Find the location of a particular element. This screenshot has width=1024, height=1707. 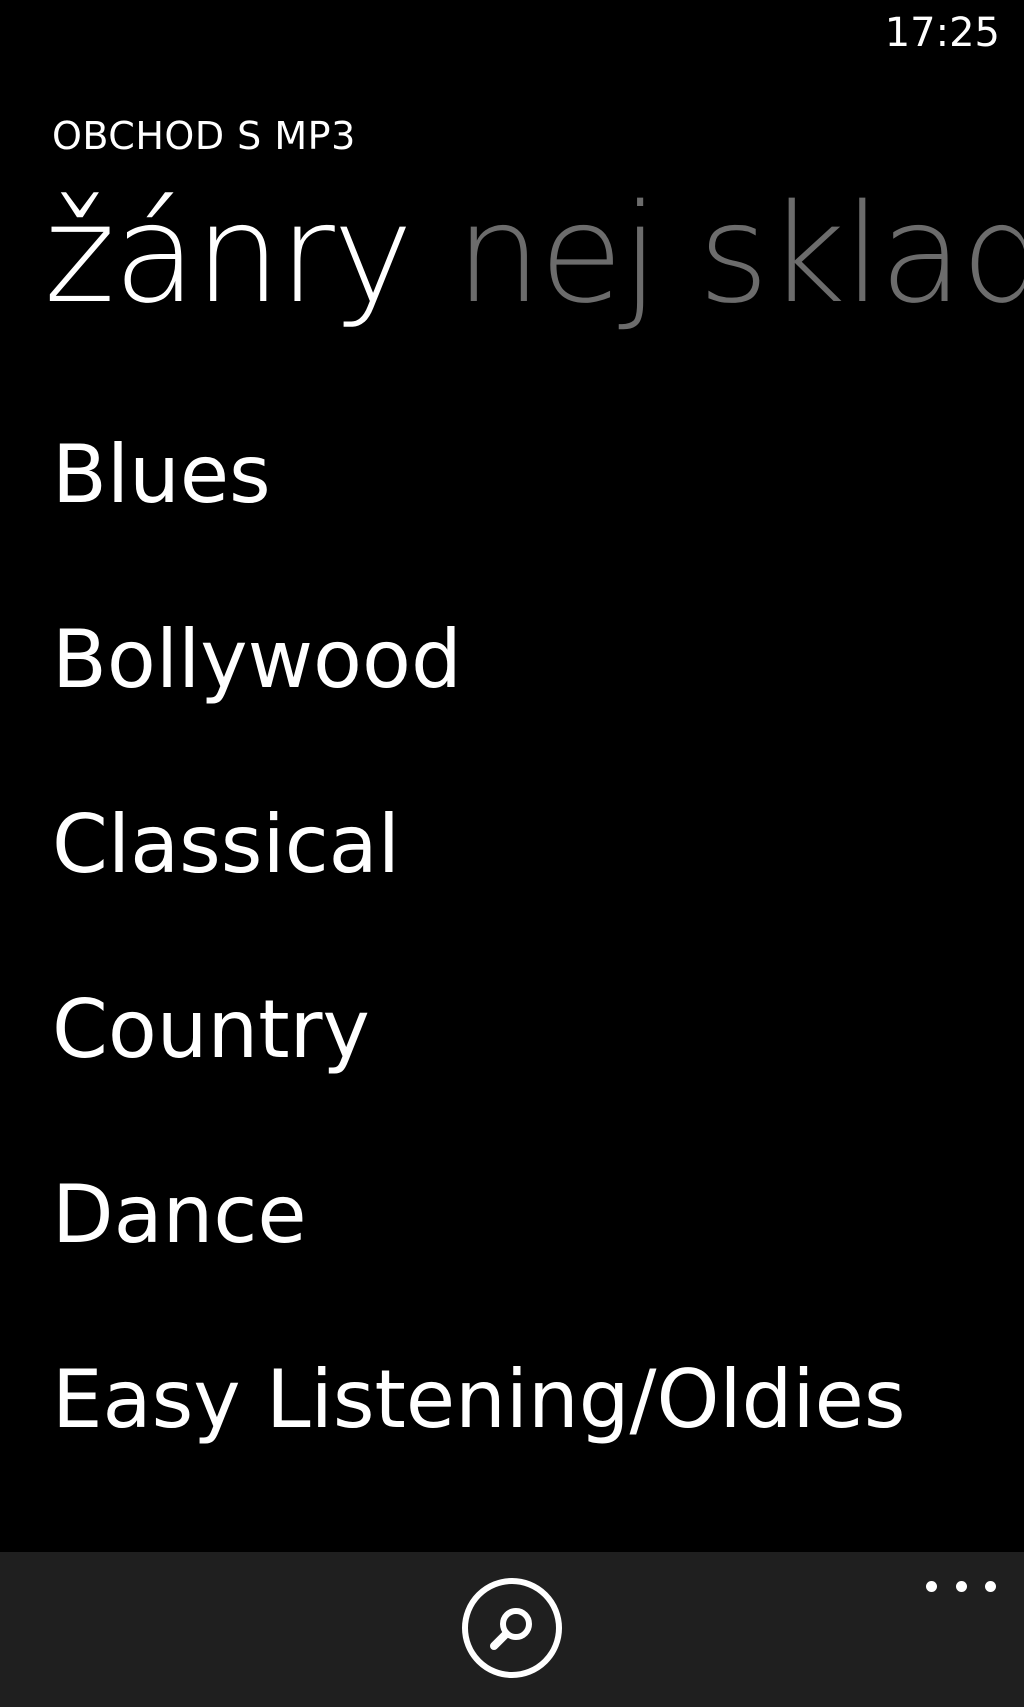

status-time: 17:25 is located at coordinates (942, 33).